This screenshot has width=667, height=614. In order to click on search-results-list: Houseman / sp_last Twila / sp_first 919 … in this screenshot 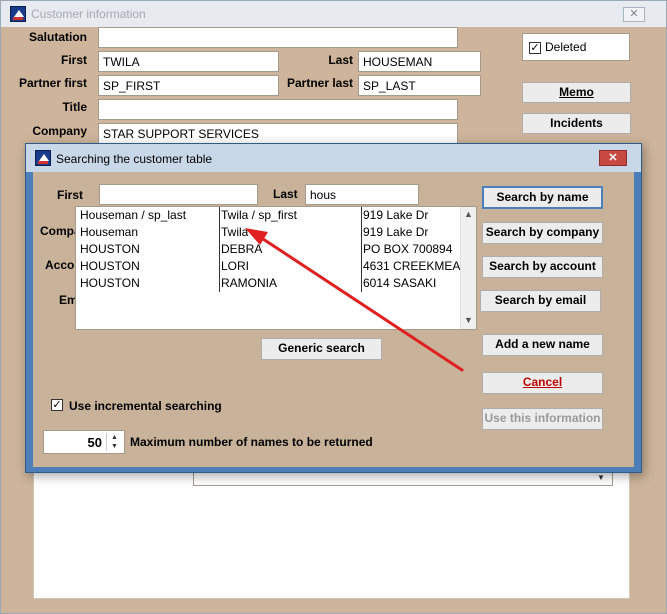, I will do `click(276, 268)`.